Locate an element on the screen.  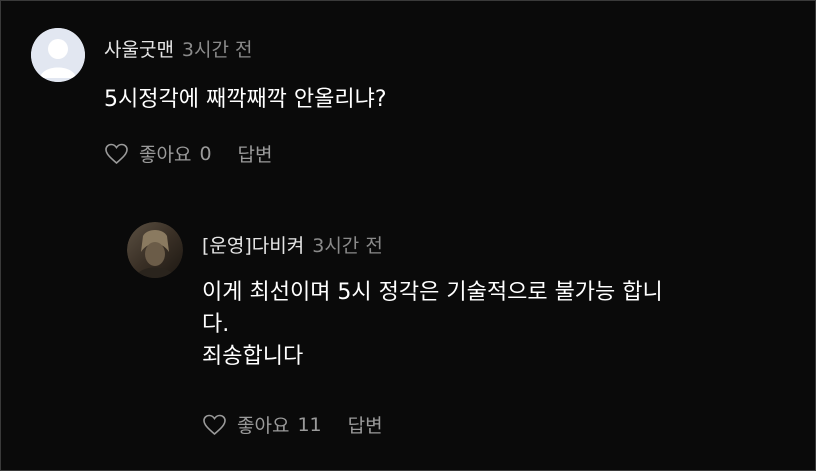
comment-text-line: 다. is located at coordinates (216, 324).